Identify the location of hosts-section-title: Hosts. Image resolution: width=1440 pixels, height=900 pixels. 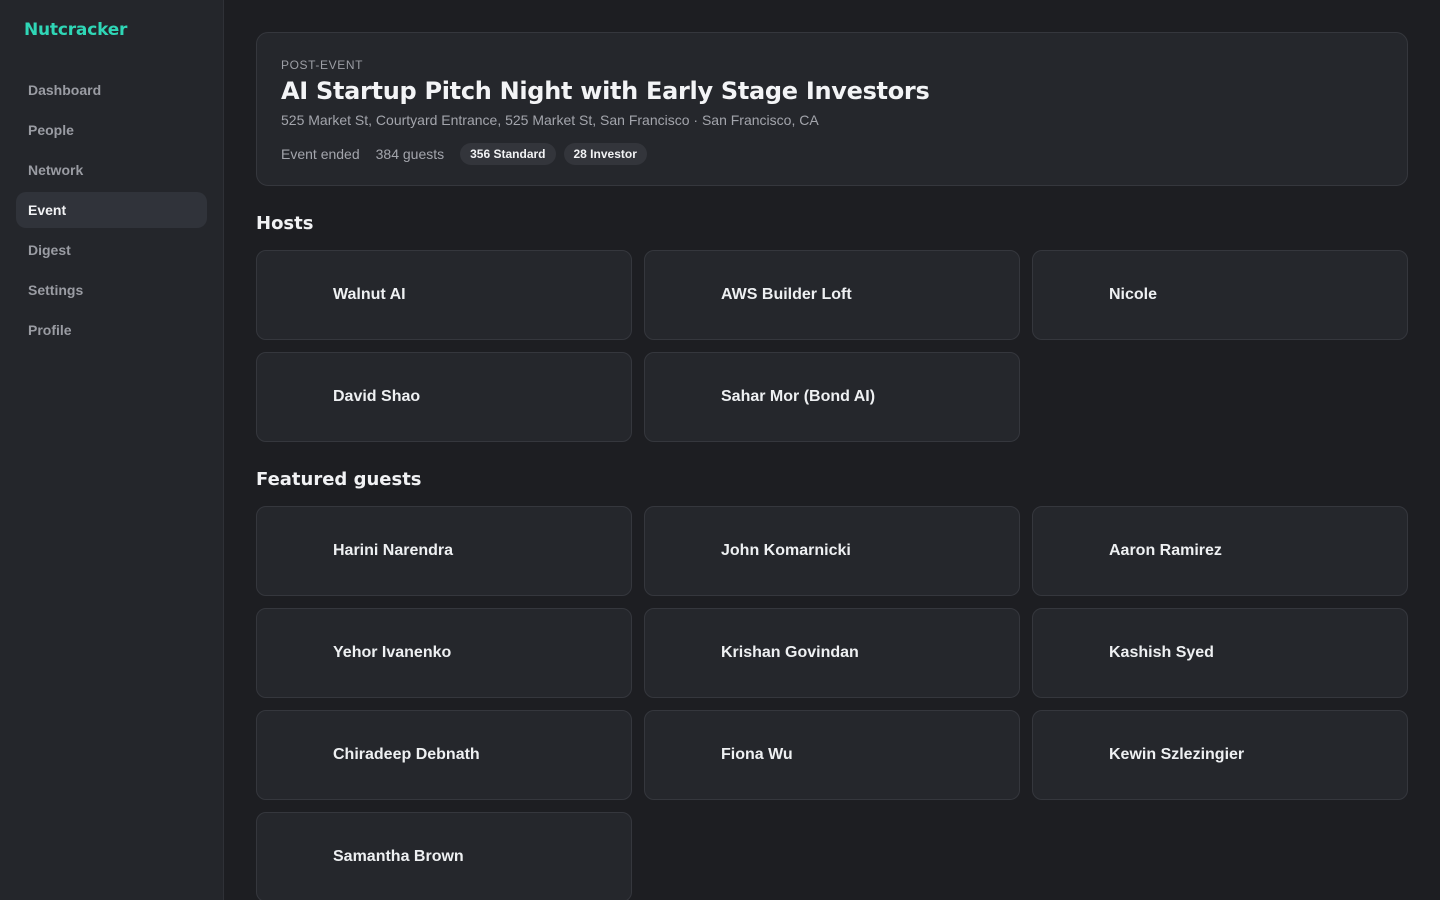
(285, 223).